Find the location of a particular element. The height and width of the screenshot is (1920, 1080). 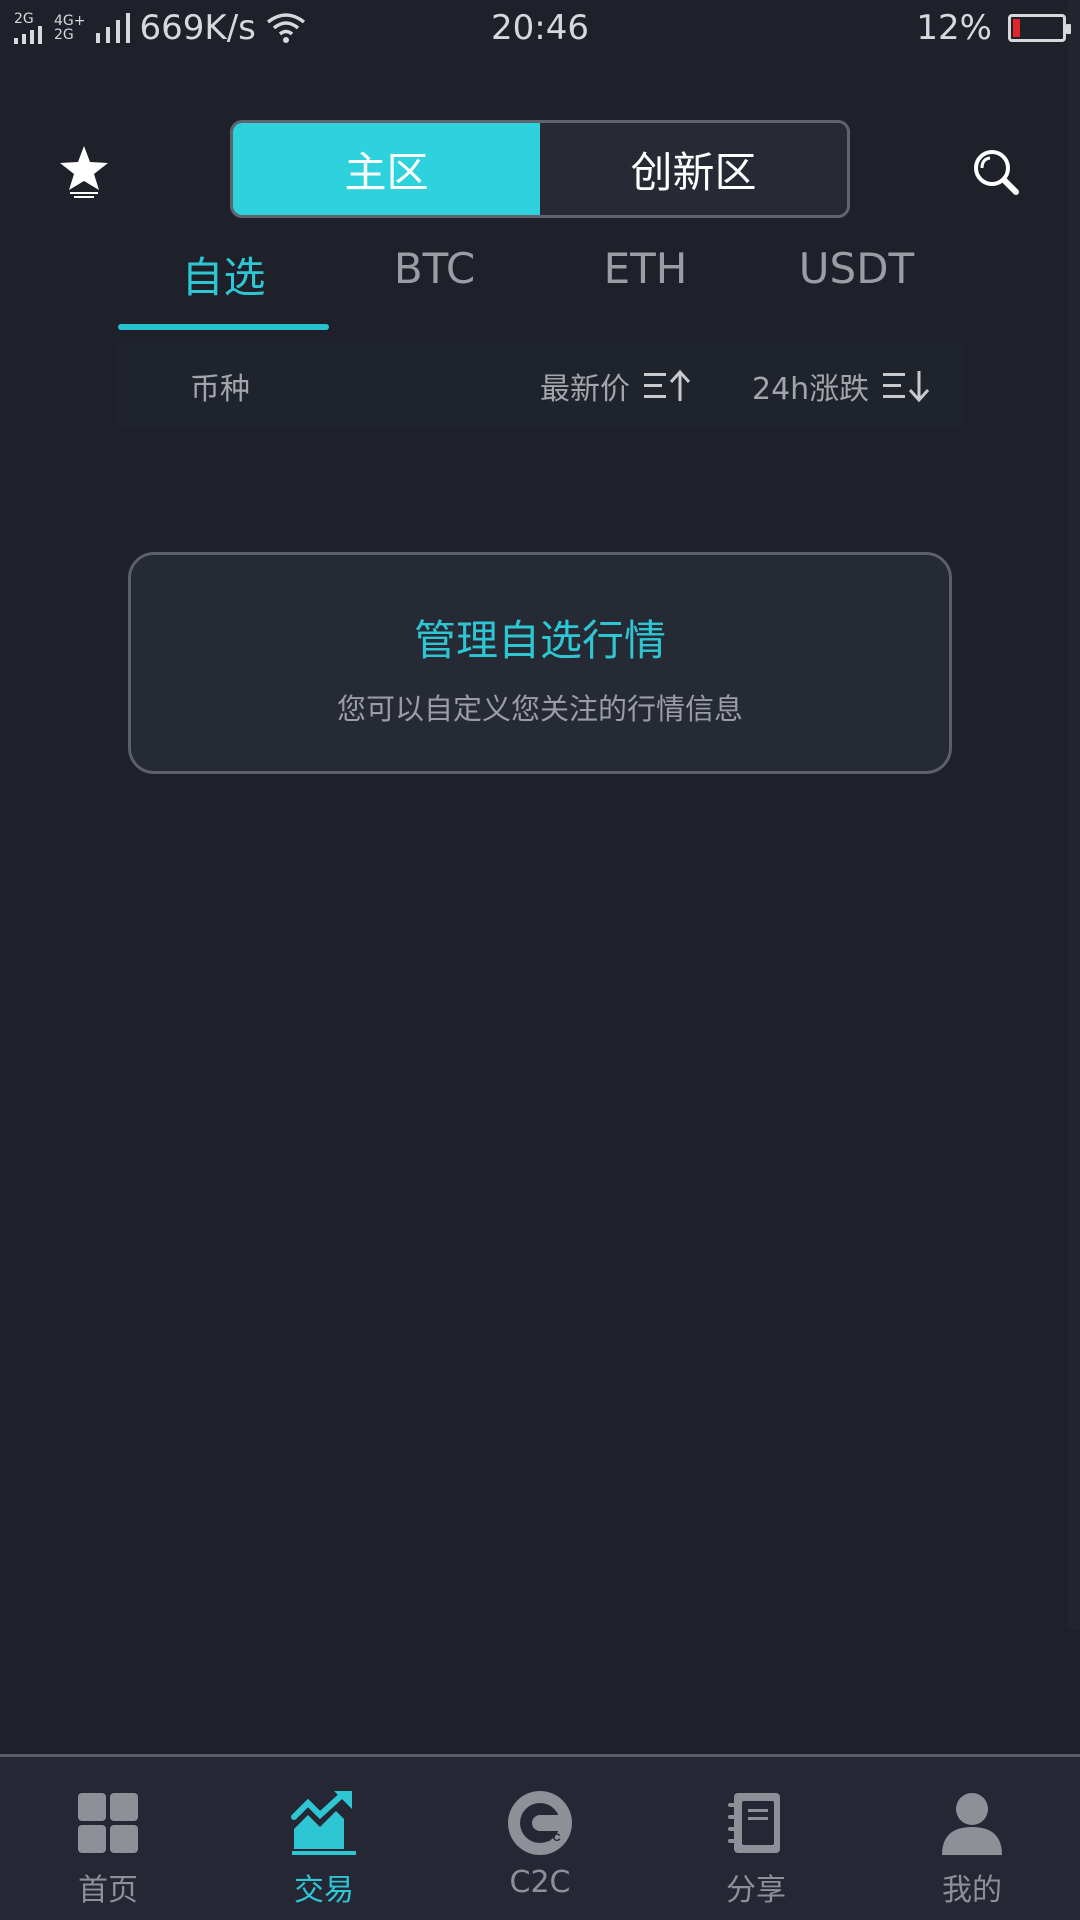

column-change-label: 24h涨跌 is located at coordinates (811, 389).